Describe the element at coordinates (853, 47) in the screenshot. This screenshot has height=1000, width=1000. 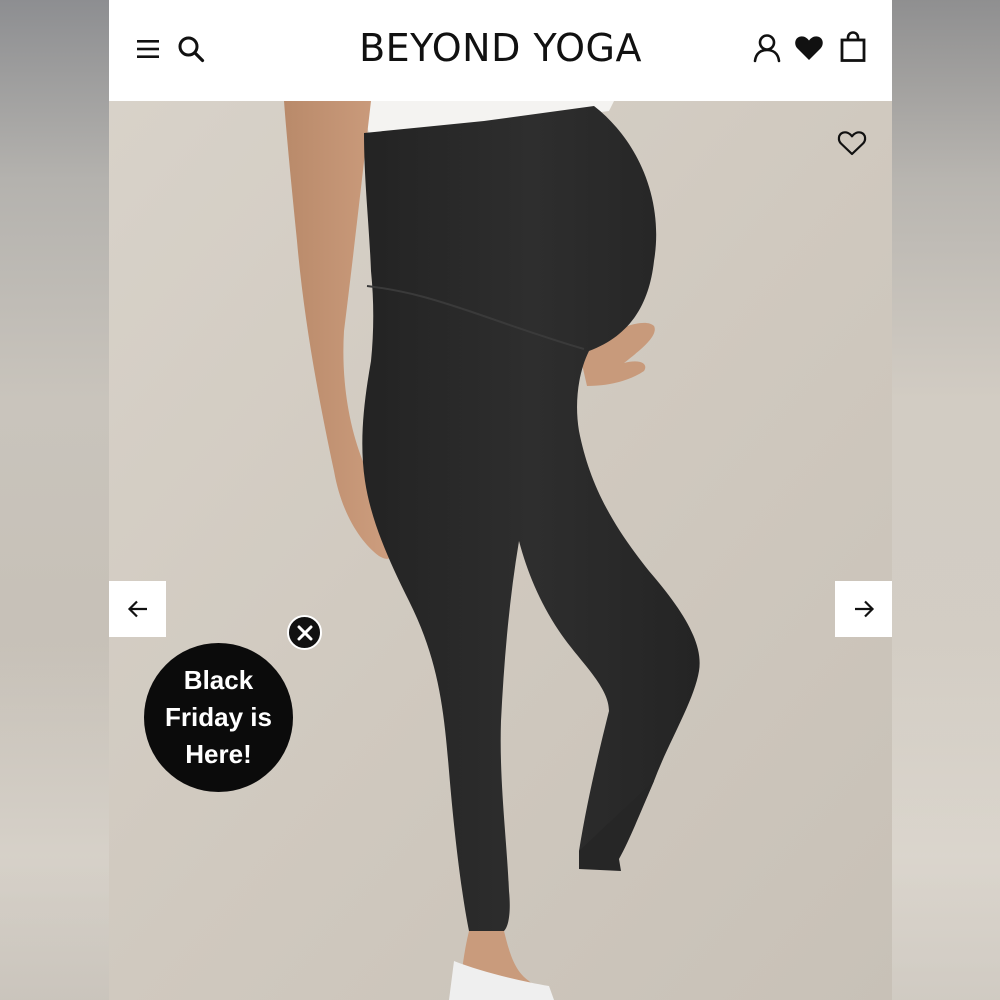
I see `bag-icon` at that location.